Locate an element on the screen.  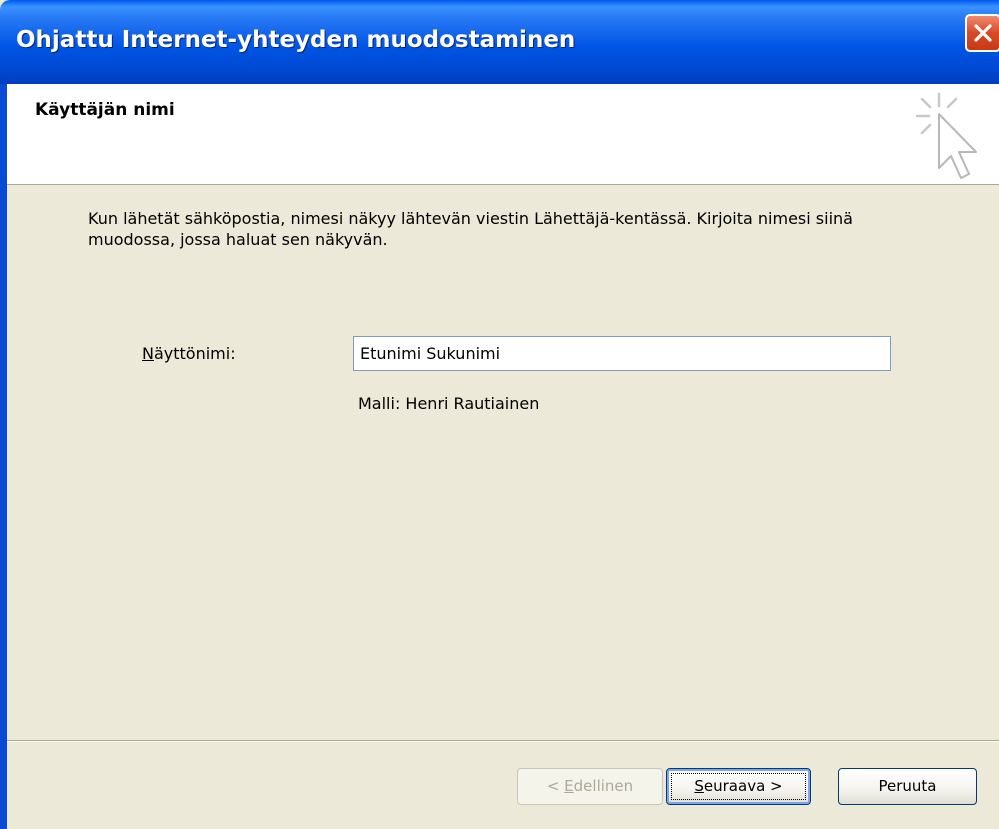
next-rest: euraava > is located at coordinates (743, 786).